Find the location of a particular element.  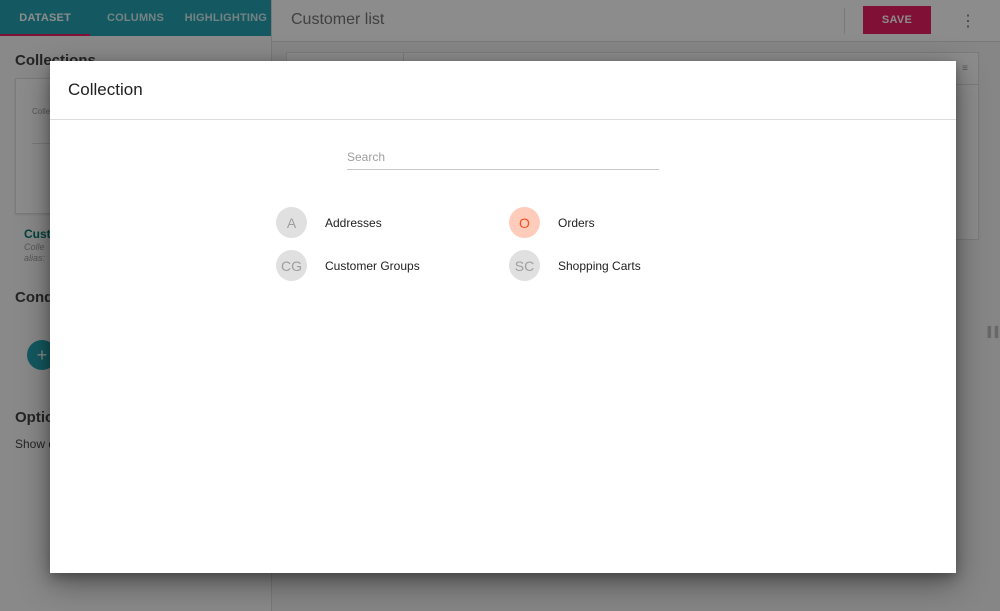

avatar: CG is located at coordinates (291, 265).